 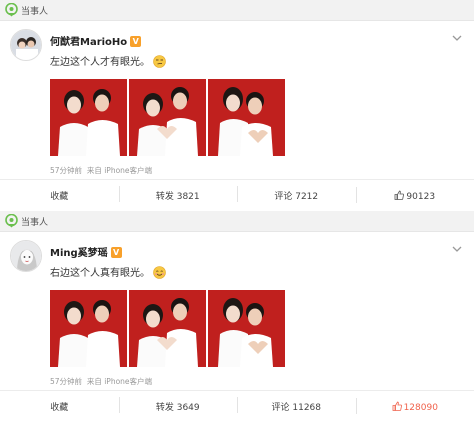 I want to click on post-text: 右边这个人真有眼光。, so click(x=108, y=271).